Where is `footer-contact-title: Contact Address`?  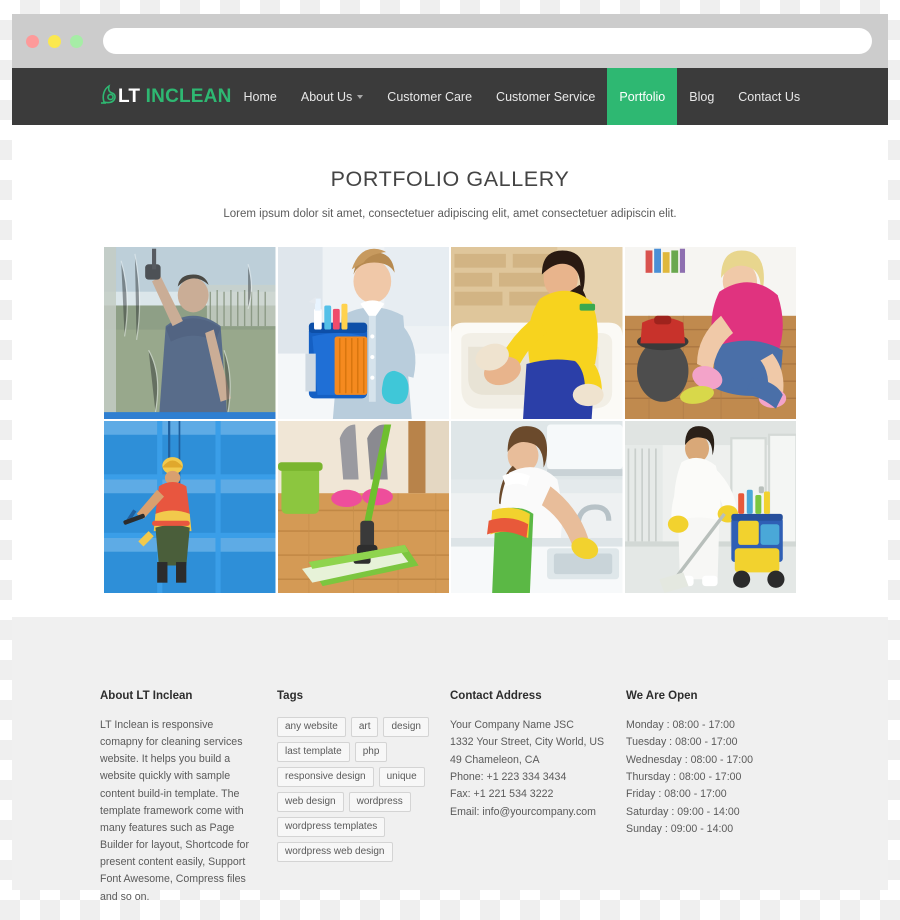
footer-contact-title: Contact Address is located at coordinates (496, 696).